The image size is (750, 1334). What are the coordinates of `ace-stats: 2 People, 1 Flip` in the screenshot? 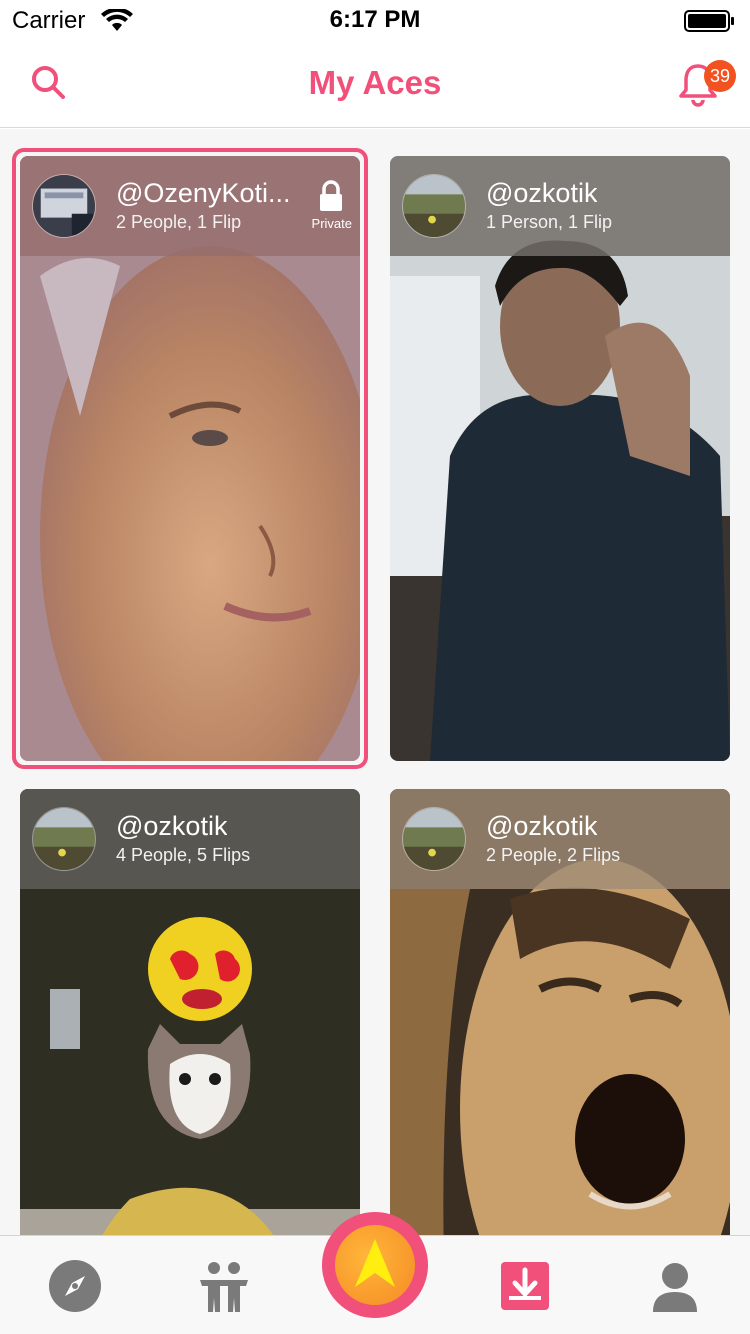 It's located at (179, 222).